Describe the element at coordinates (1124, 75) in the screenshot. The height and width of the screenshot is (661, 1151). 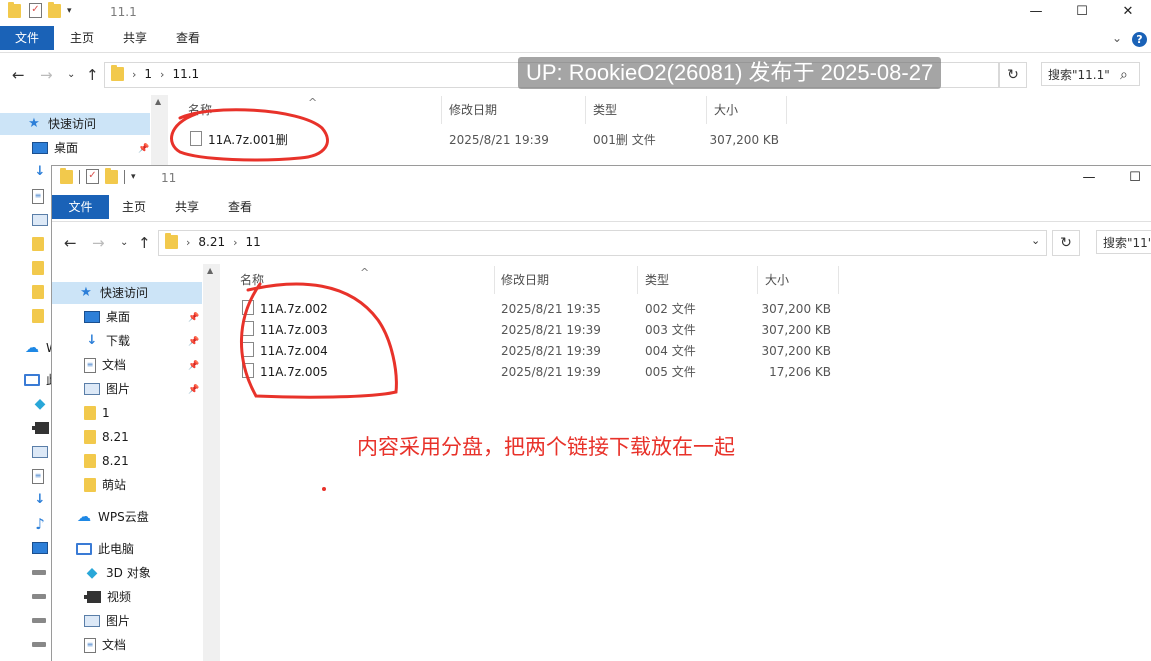
I see `search-icon: ⌕` at that location.